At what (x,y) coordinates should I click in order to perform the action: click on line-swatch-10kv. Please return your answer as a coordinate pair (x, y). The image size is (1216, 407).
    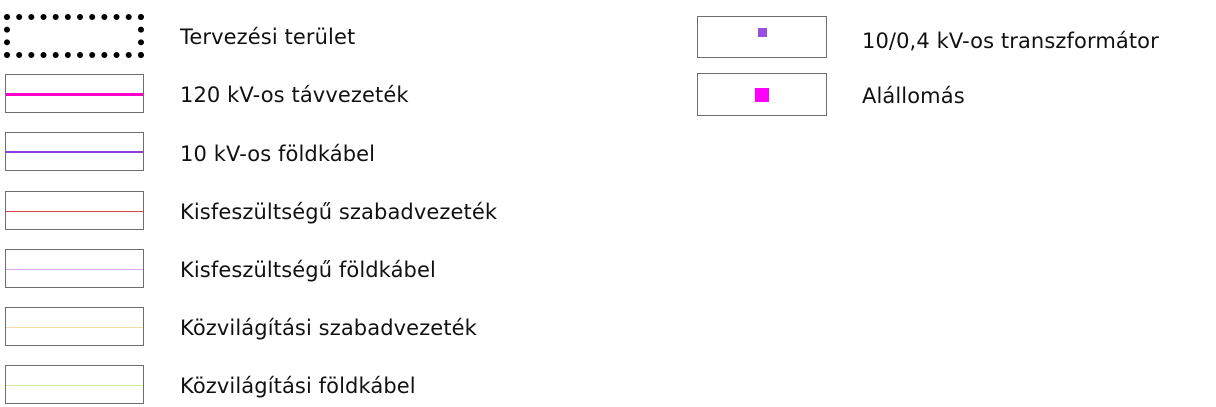
    Looking at the image, I should click on (74, 151).